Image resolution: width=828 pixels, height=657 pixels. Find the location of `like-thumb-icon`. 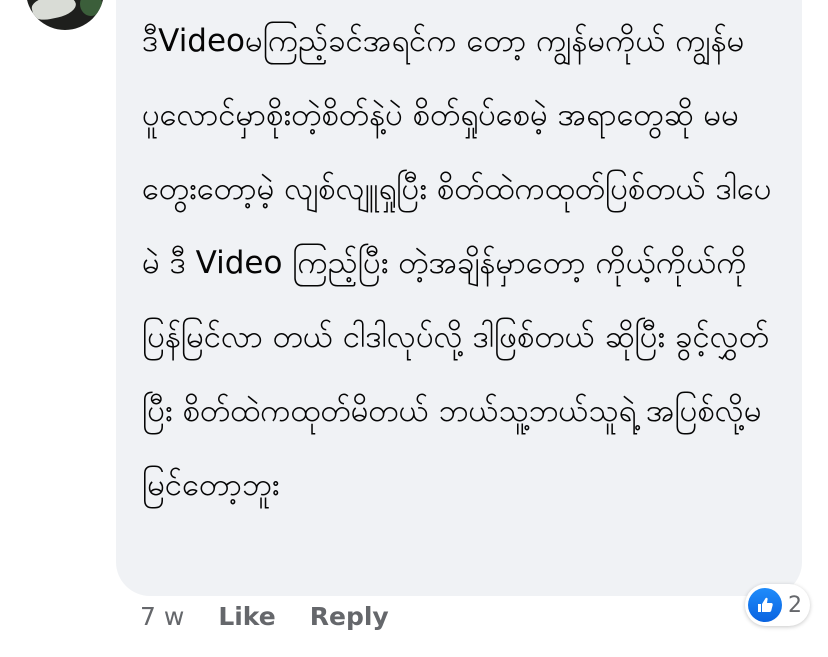

like-thumb-icon is located at coordinates (765, 605).